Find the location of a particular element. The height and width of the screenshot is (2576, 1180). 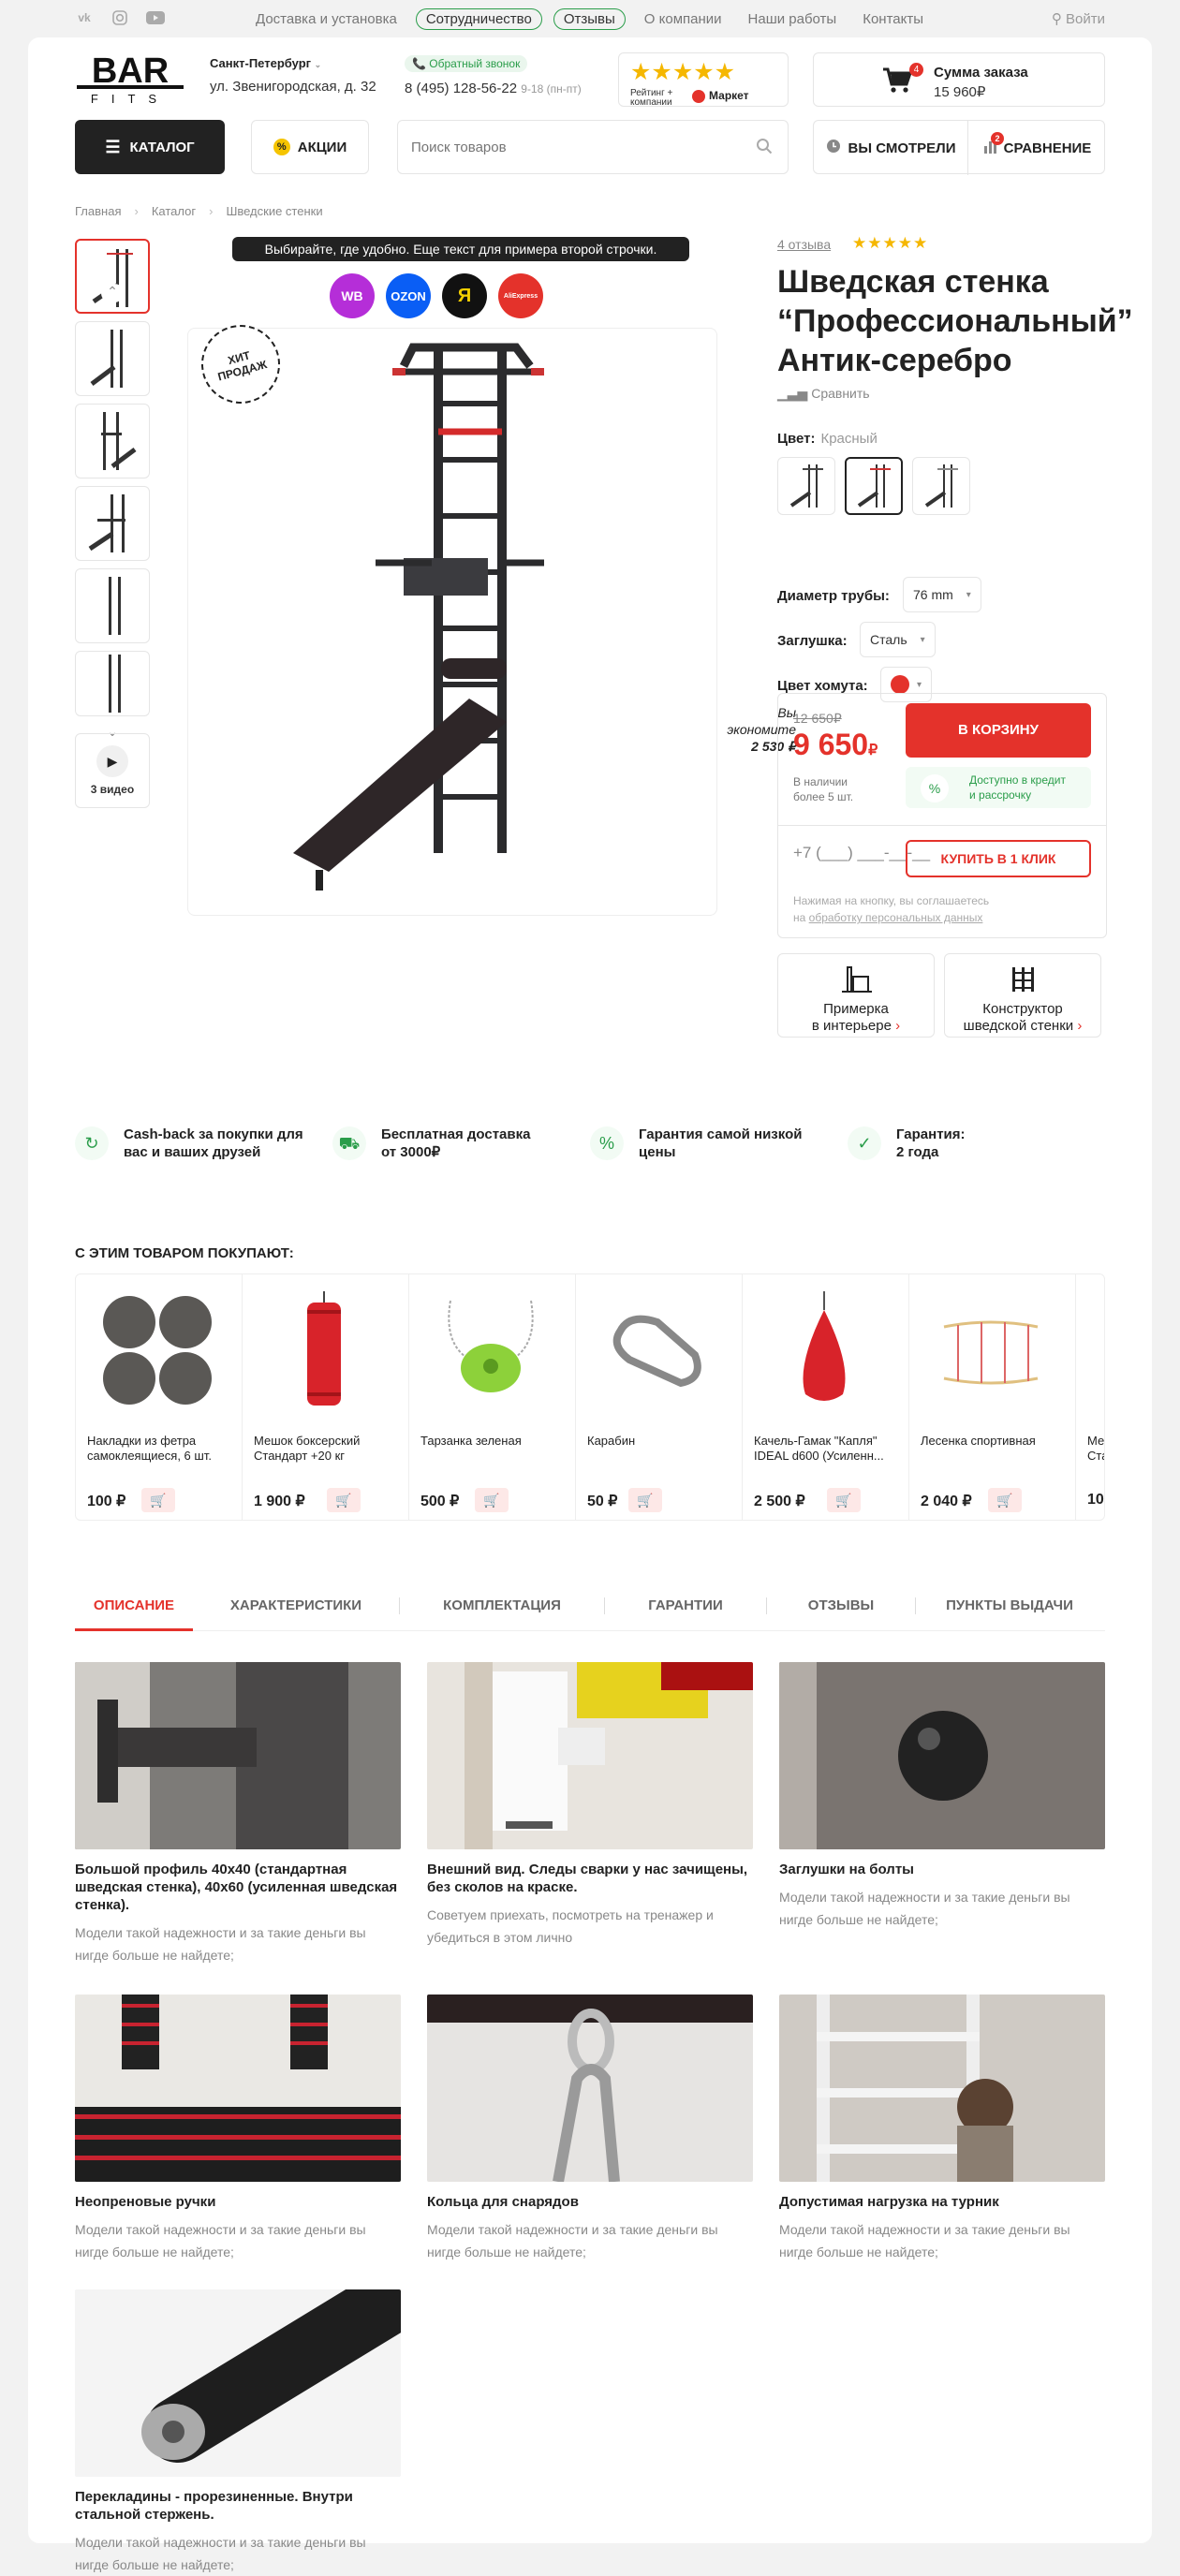

compare-link-label: Сравнить is located at coordinates (840, 393).